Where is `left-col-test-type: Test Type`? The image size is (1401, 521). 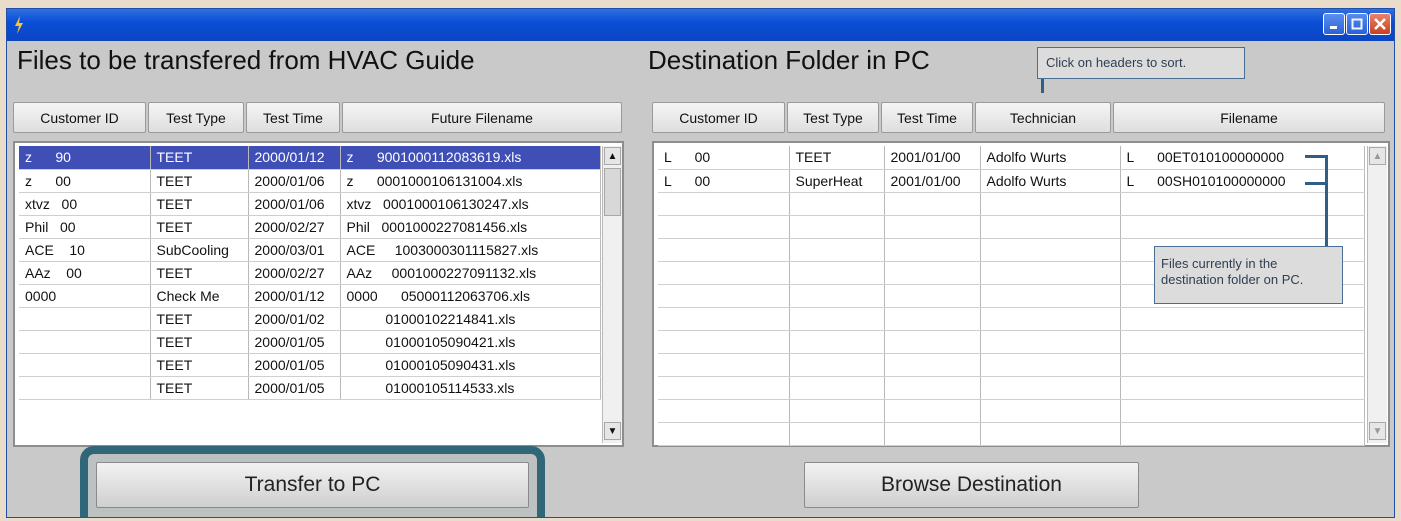
left-col-test-type: Test Type is located at coordinates (196, 117).